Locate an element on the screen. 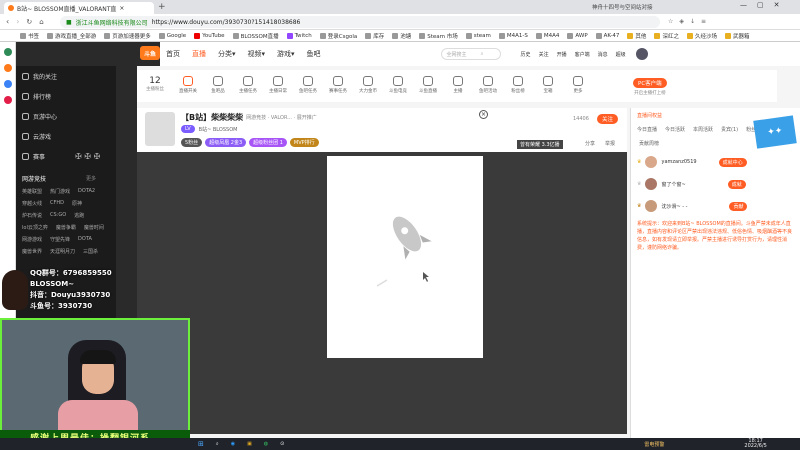 This screenshot has width=800, height=450. bookmark-item: BLOSSOM直播 is located at coordinates (255, 36).